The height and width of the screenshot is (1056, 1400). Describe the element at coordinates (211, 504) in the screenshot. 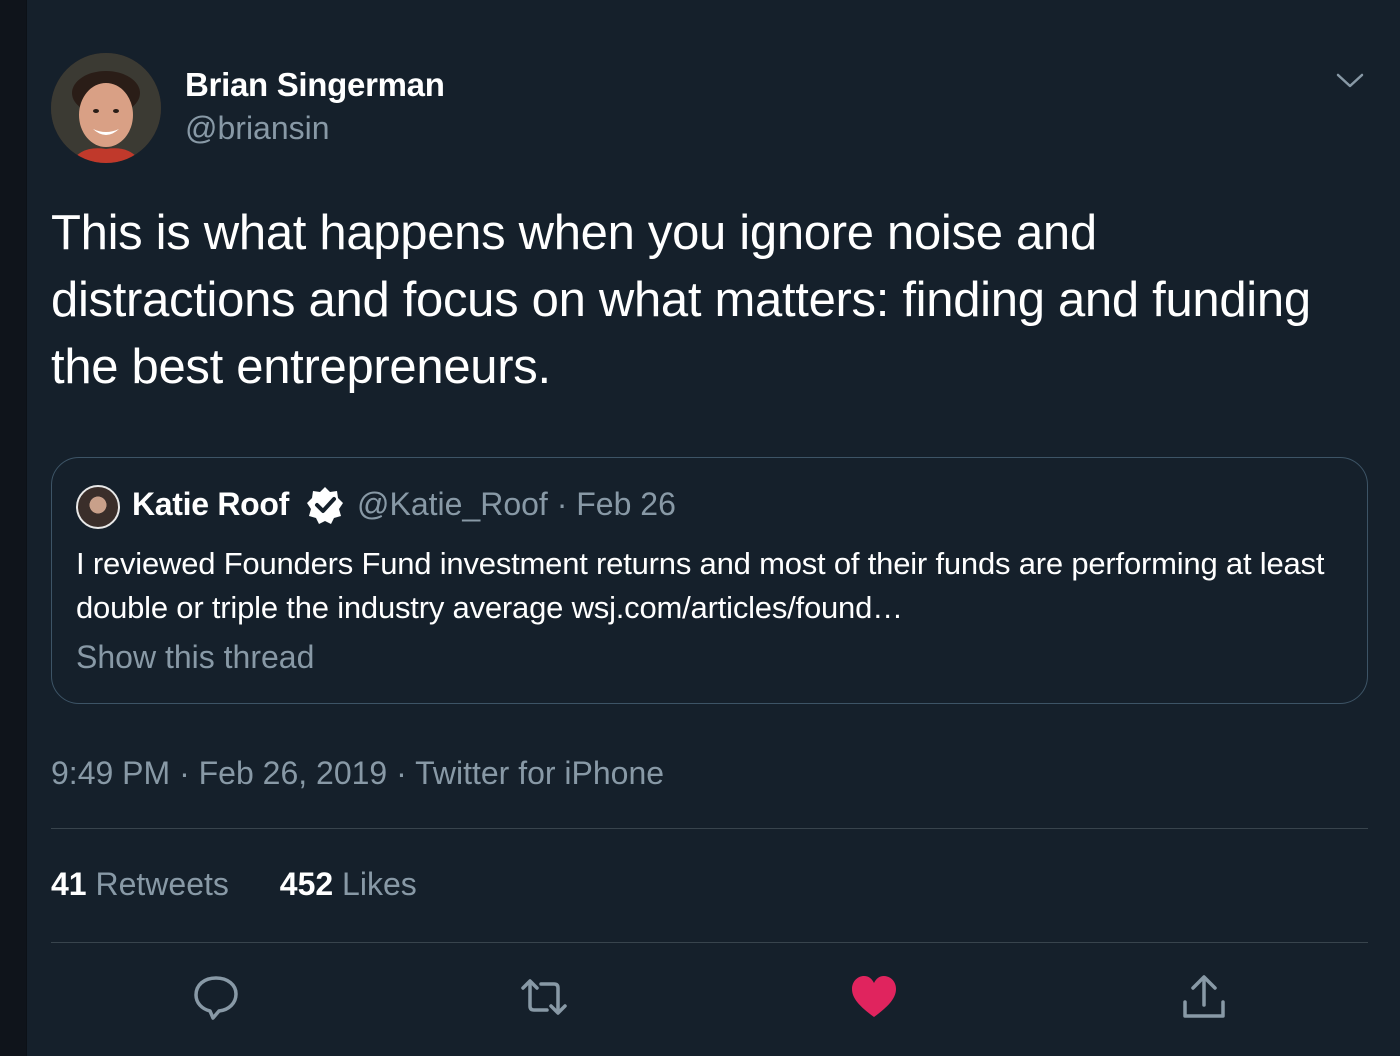

I see `quoted-author-name: Katie Roof` at that location.